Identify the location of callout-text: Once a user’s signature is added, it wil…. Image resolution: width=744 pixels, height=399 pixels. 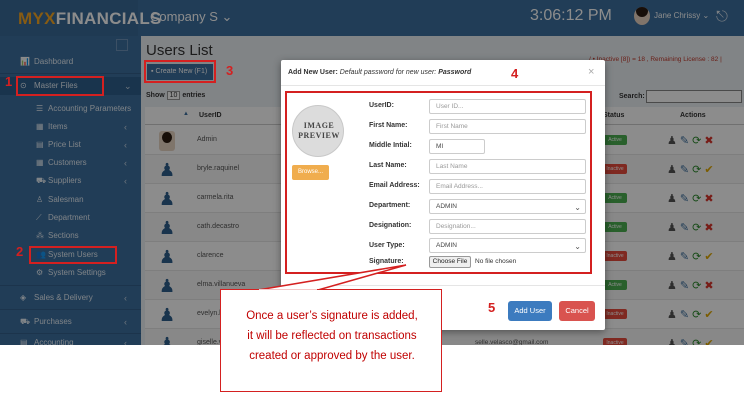
(332, 336).